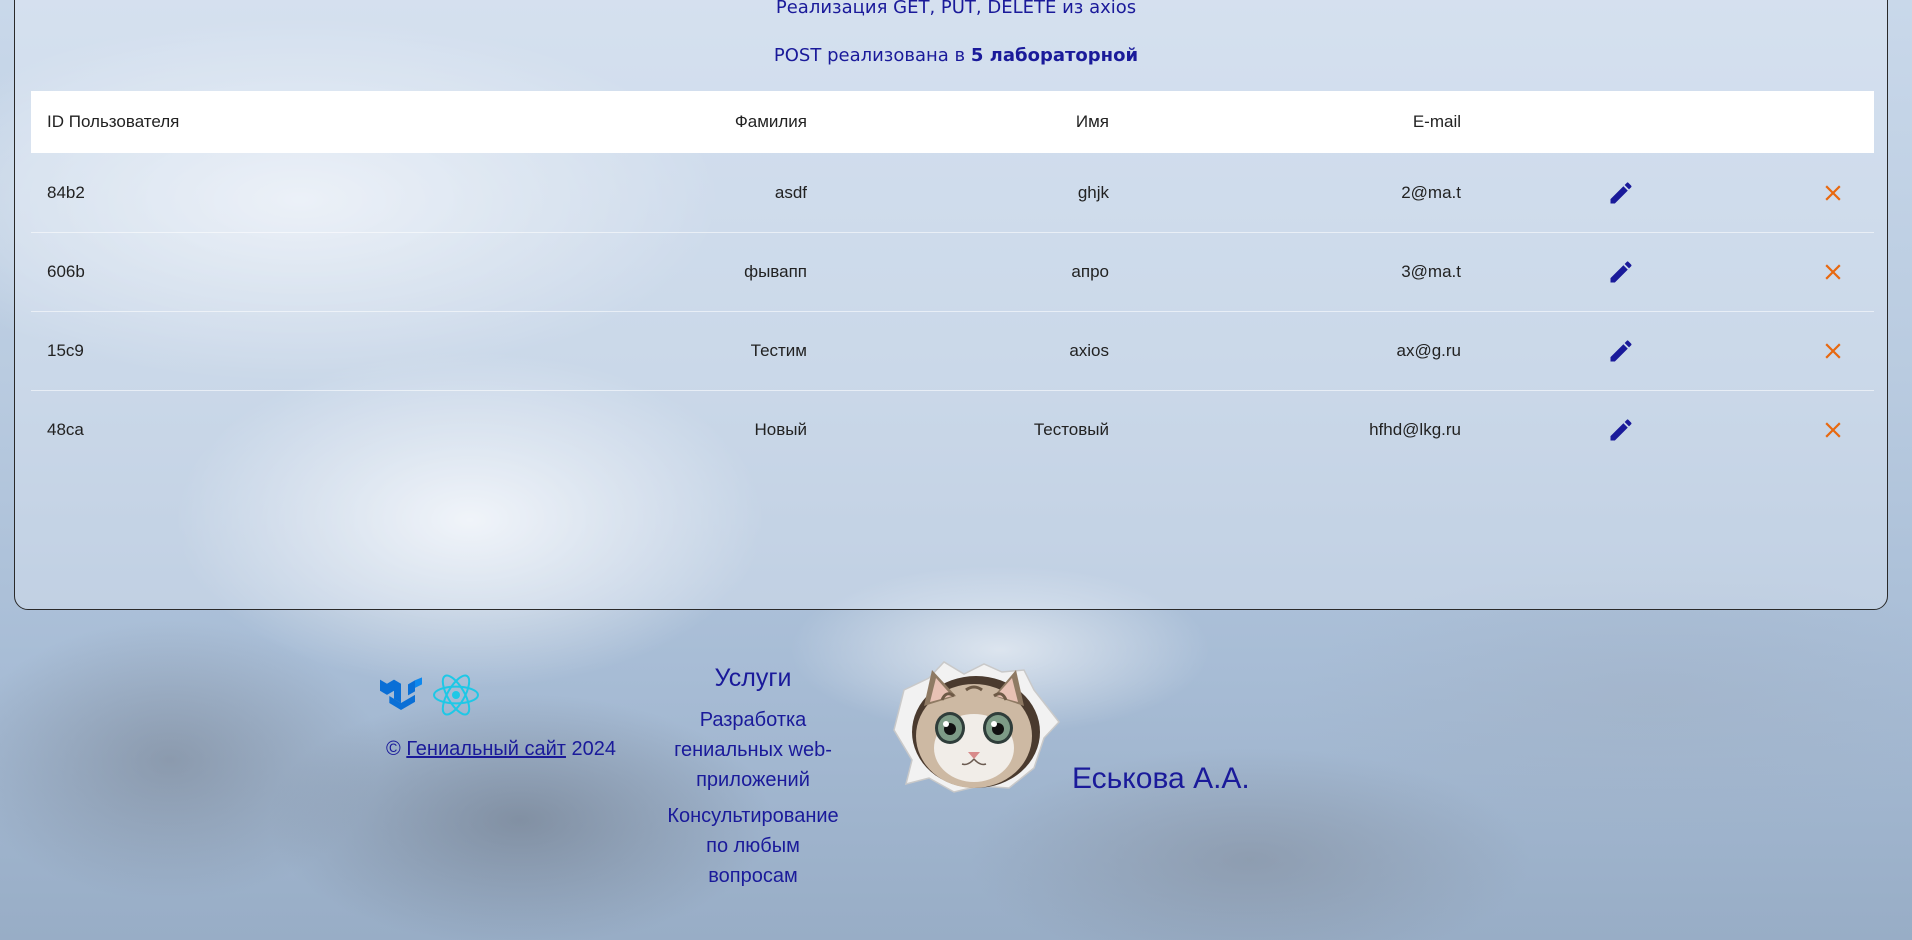 The width and height of the screenshot is (1912, 940). I want to click on cell-id: 84b2, so click(66, 192).